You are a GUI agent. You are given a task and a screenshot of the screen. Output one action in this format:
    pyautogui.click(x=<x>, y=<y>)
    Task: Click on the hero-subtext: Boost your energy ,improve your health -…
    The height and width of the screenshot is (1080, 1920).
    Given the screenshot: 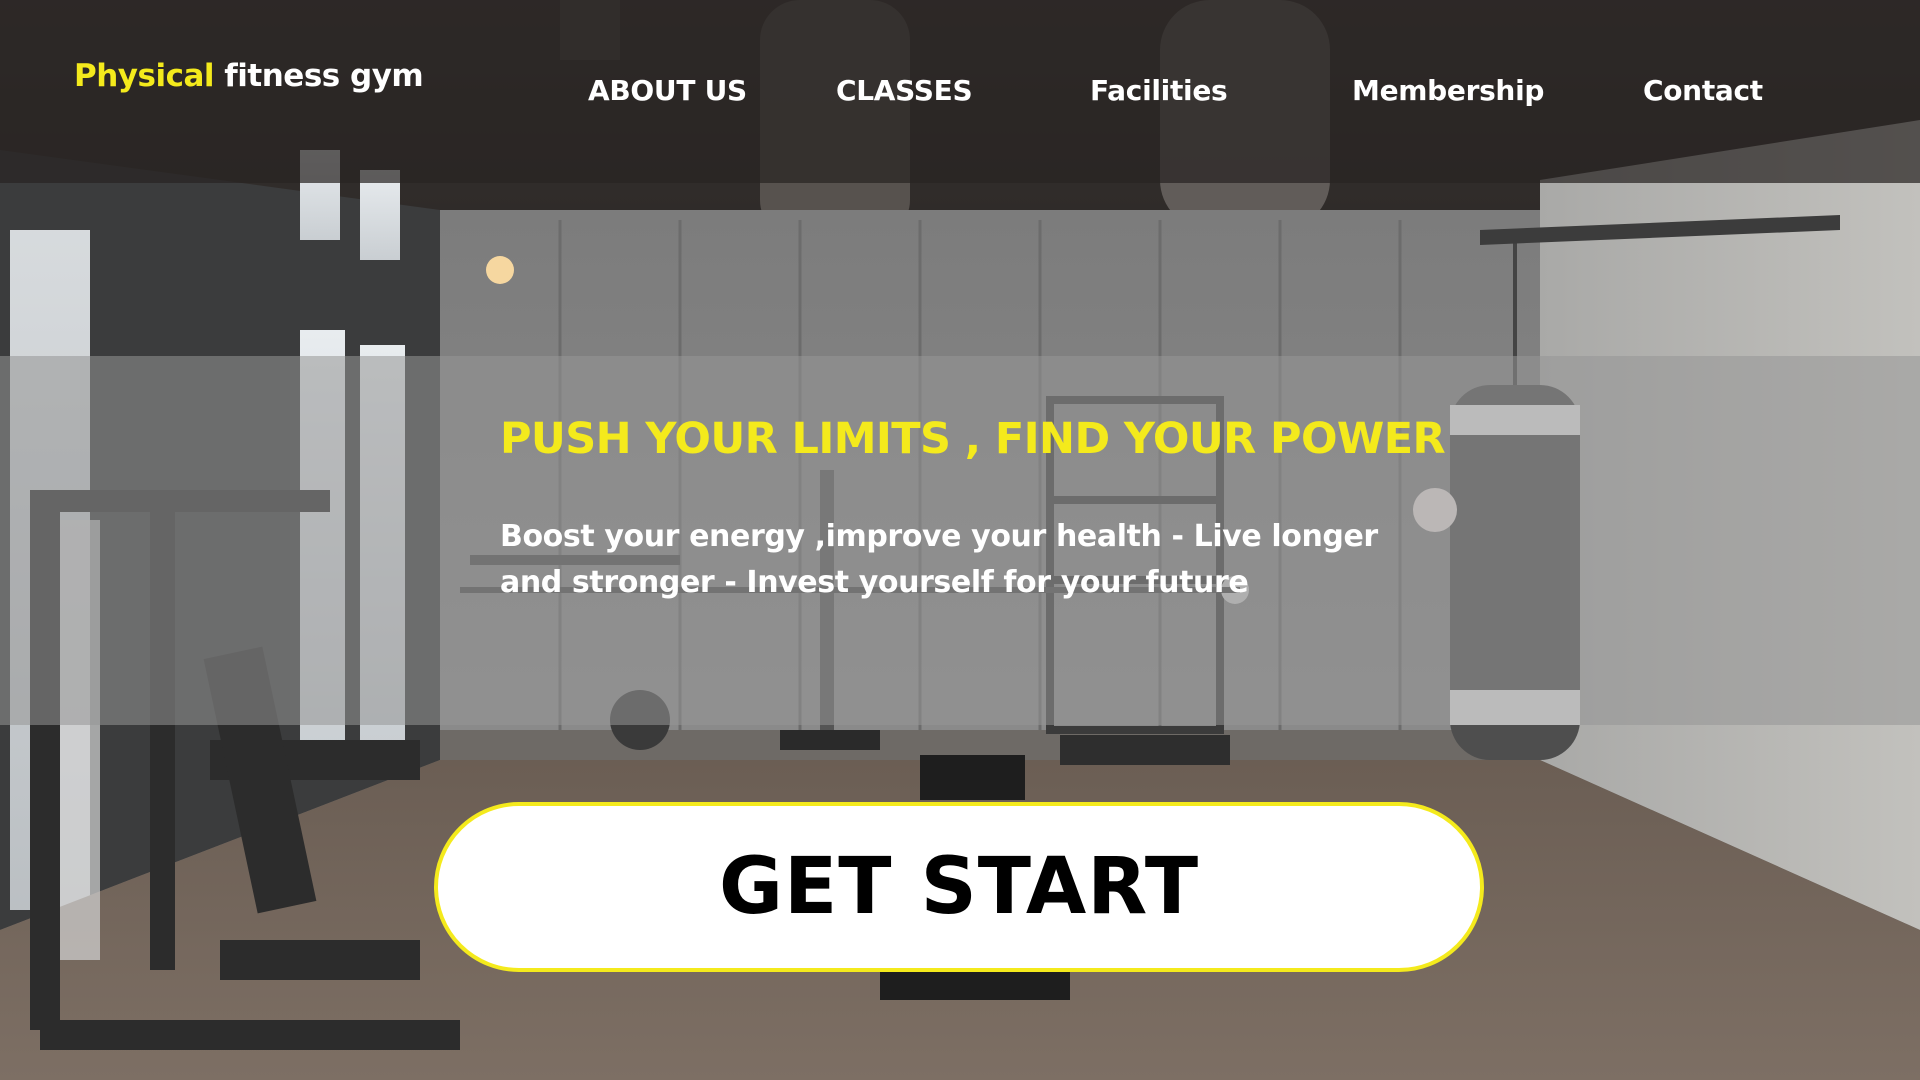 What is the action you would take?
    pyautogui.click(x=939, y=559)
    